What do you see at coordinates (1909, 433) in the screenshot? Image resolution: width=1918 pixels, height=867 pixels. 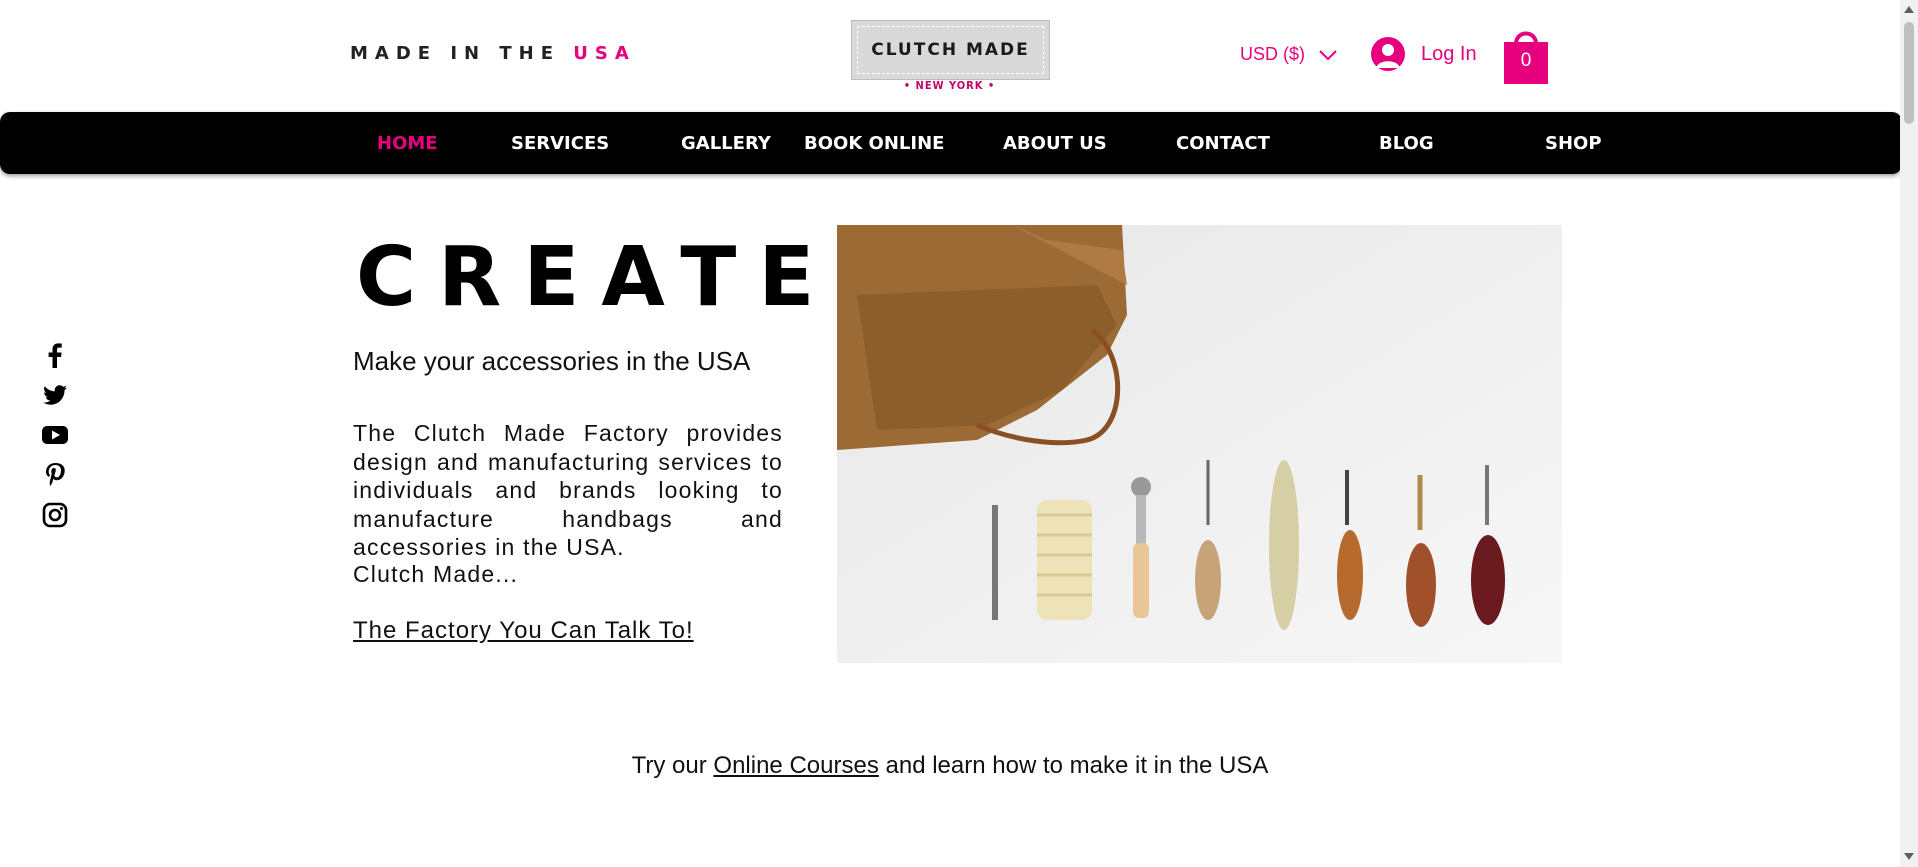 I see `scrollbar` at bounding box center [1909, 433].